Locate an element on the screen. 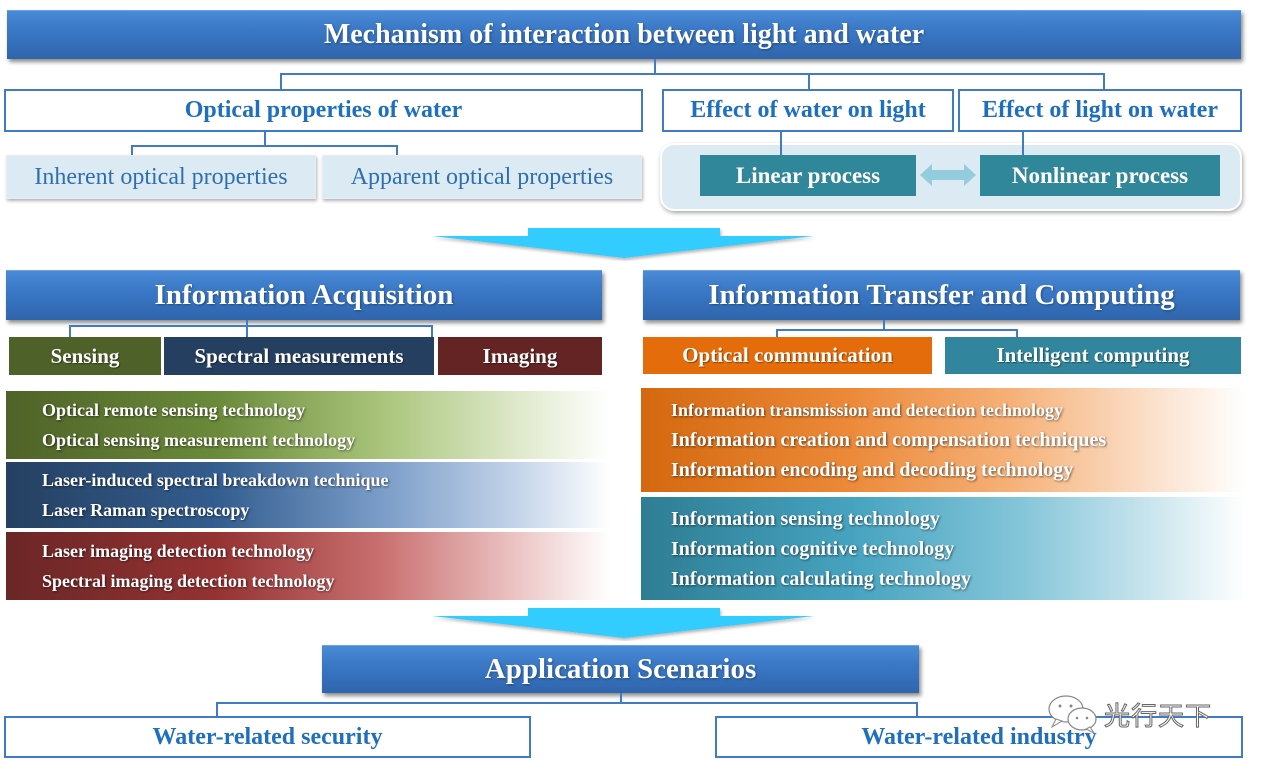 The image size is (1269, 770). wechat-icon is located at coordinates (1072, 715).